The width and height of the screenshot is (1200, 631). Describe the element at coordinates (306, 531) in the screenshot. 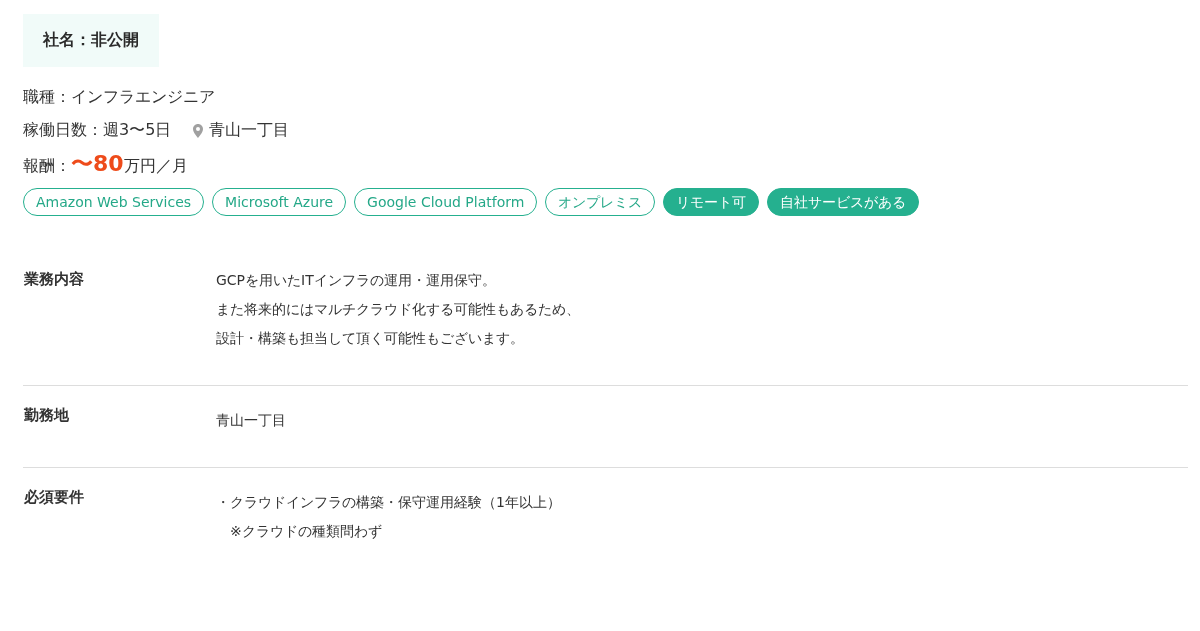

I see `detail-text: ※クラウドの種類問わず` at that location.